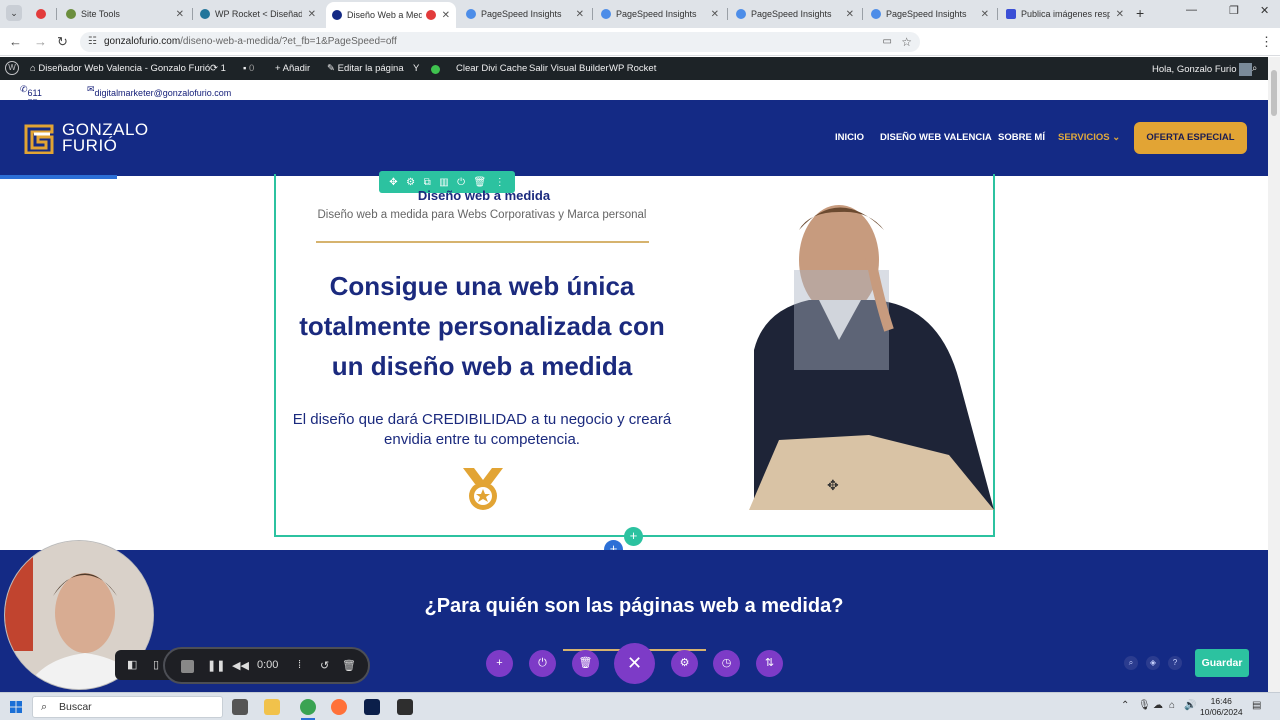 This screenshot has width=1280, height=720. What do you see at coordinates (41, 14) in the screenshot?
I see `tab-recording` at bounding box center [41, 14].